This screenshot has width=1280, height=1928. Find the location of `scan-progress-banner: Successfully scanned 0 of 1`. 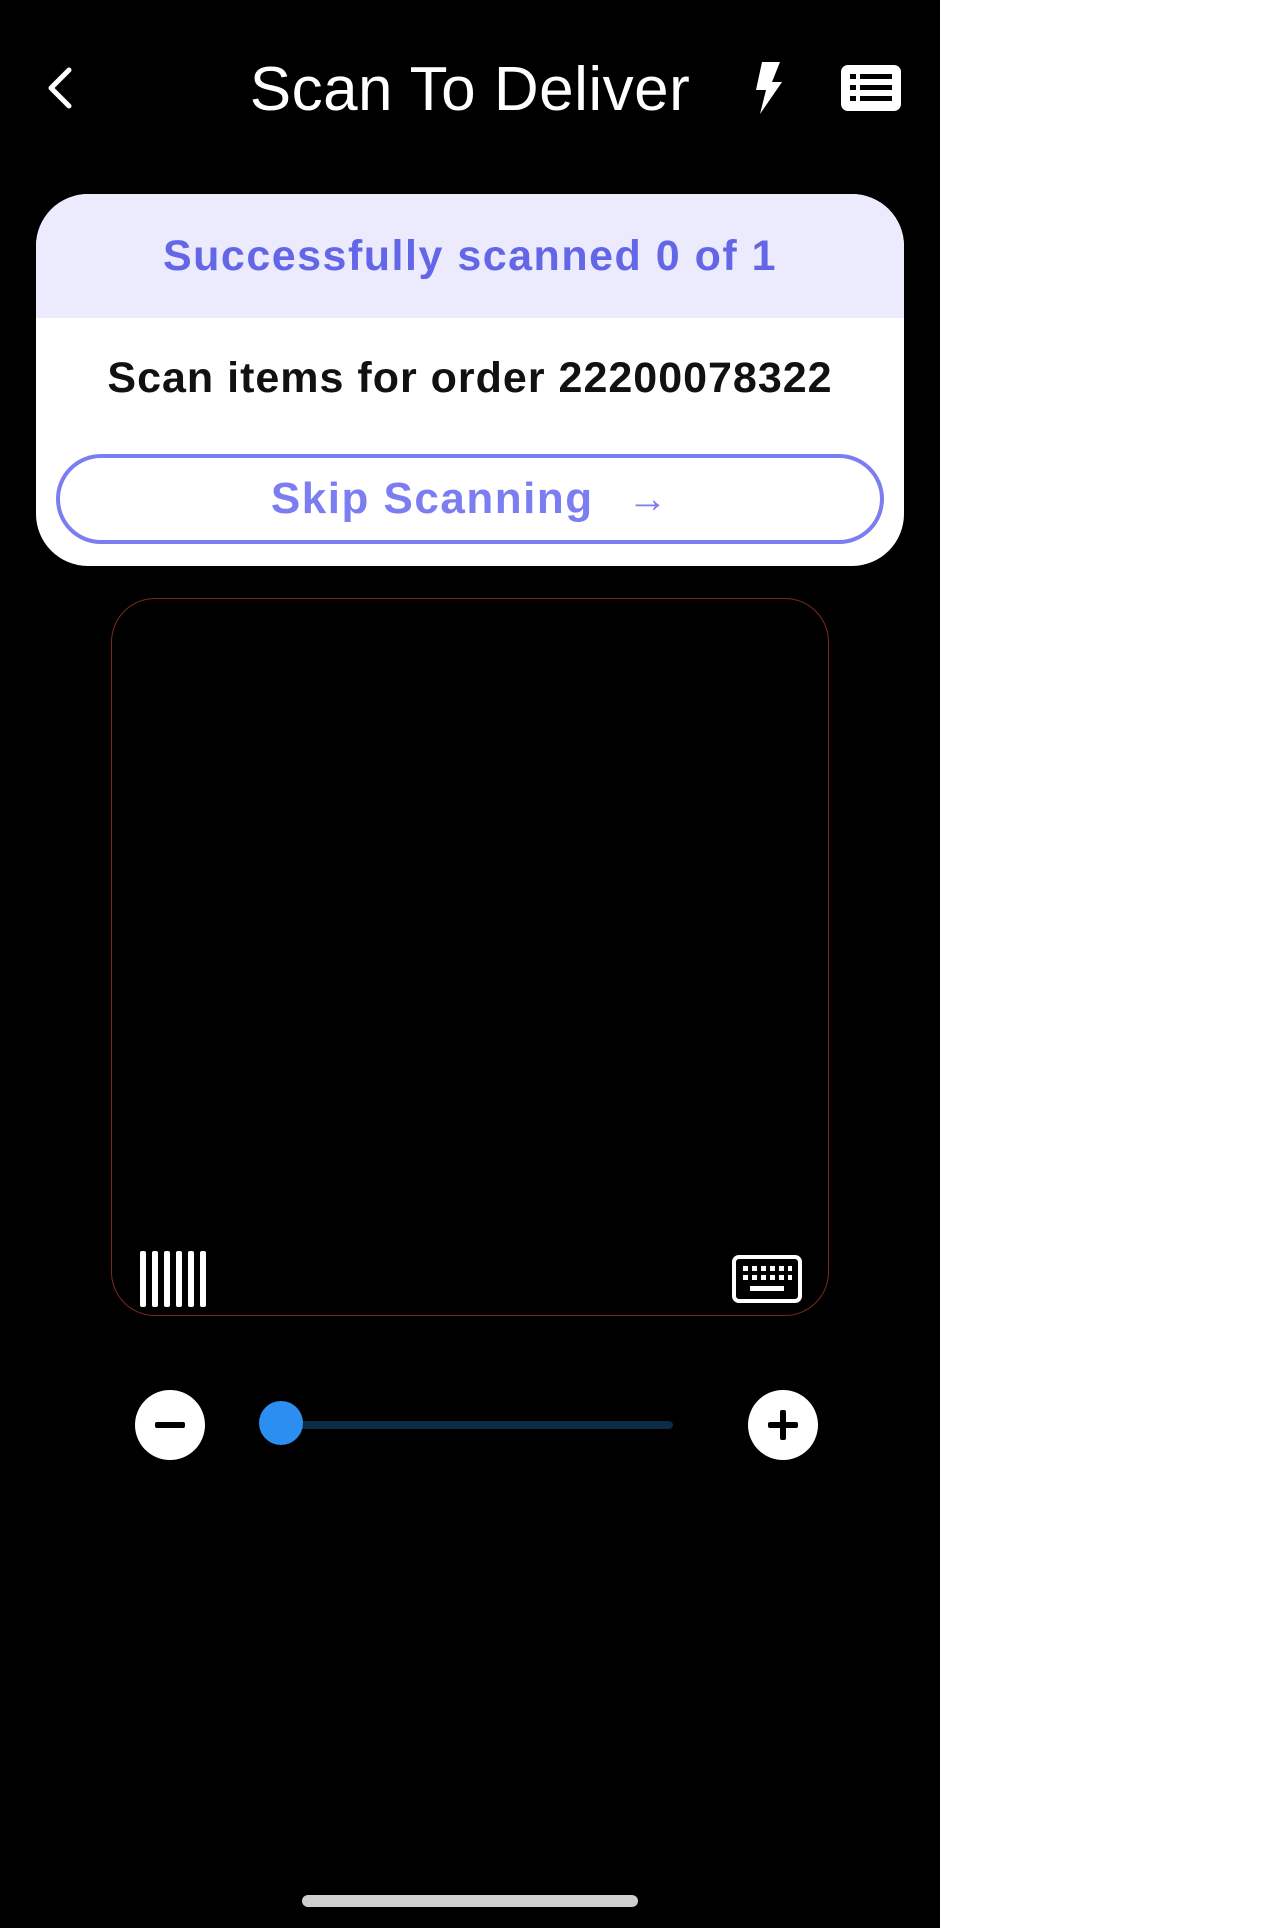

scan-progress-banner: Successfully scanned 0 of 1 is located at coordinates (470, 256).